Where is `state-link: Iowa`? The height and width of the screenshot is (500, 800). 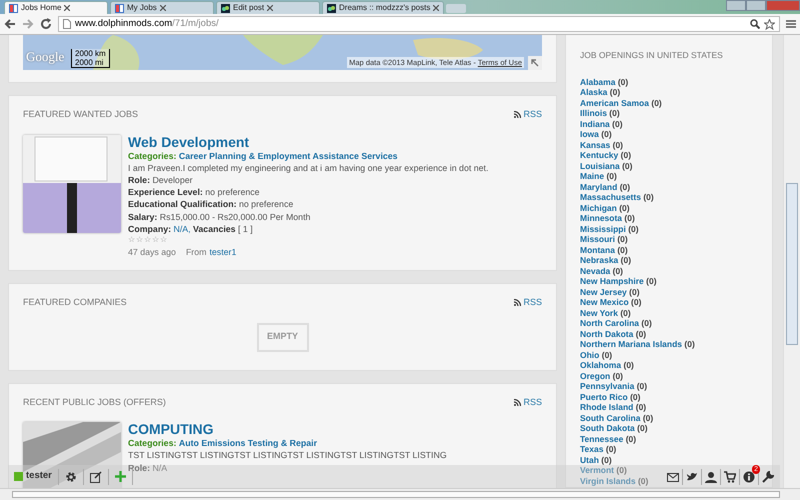 state-link: Iowa is located at coordinates (589, 134).